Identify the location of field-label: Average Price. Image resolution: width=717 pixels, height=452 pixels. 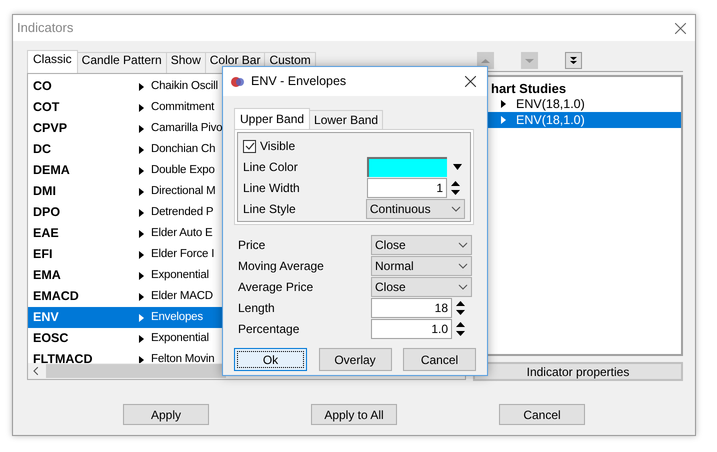
(276, 287).